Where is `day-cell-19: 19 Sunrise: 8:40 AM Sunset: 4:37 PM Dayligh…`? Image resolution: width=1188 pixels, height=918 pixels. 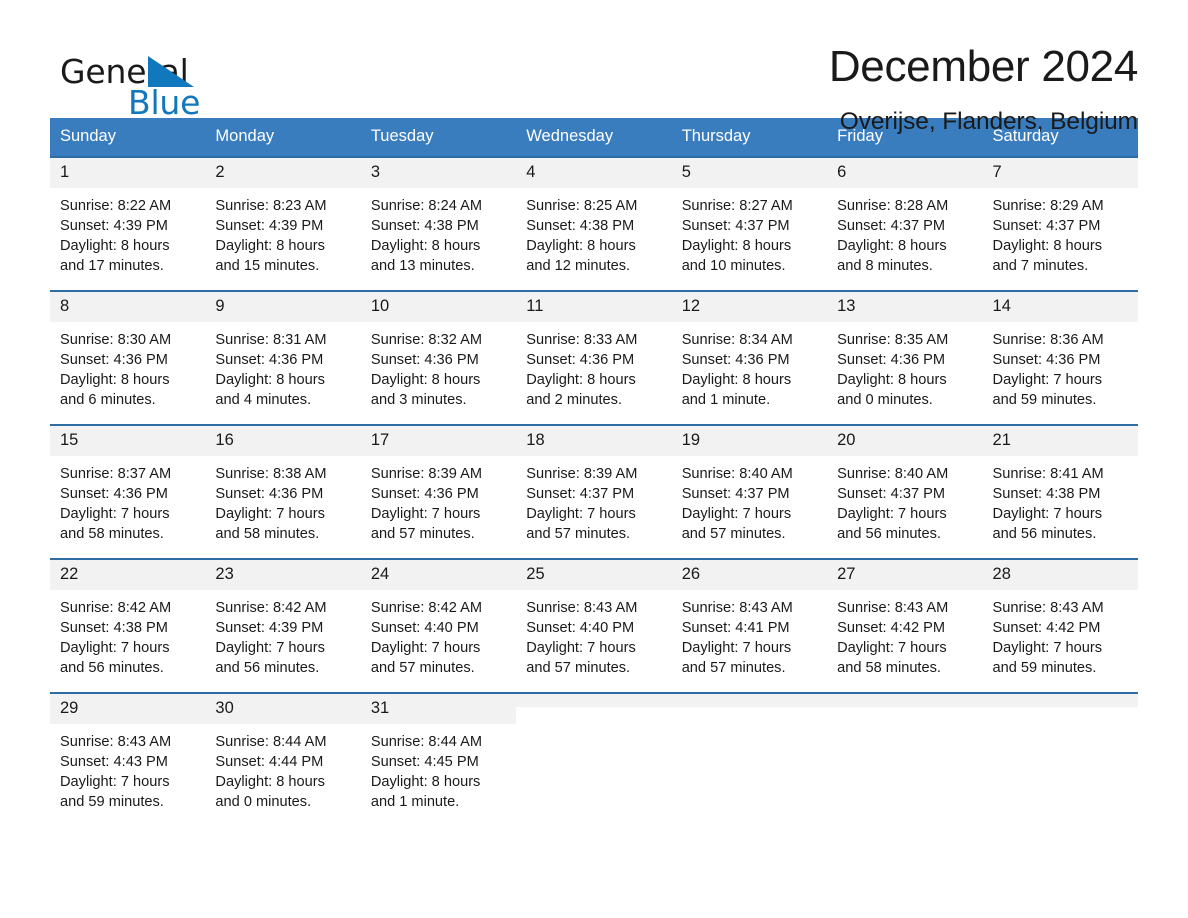
day-cell-19: 19 Sunrise: 8:40 AM Sunset: 4:37 PM Dayligh… is located at coordinates (749, 491).